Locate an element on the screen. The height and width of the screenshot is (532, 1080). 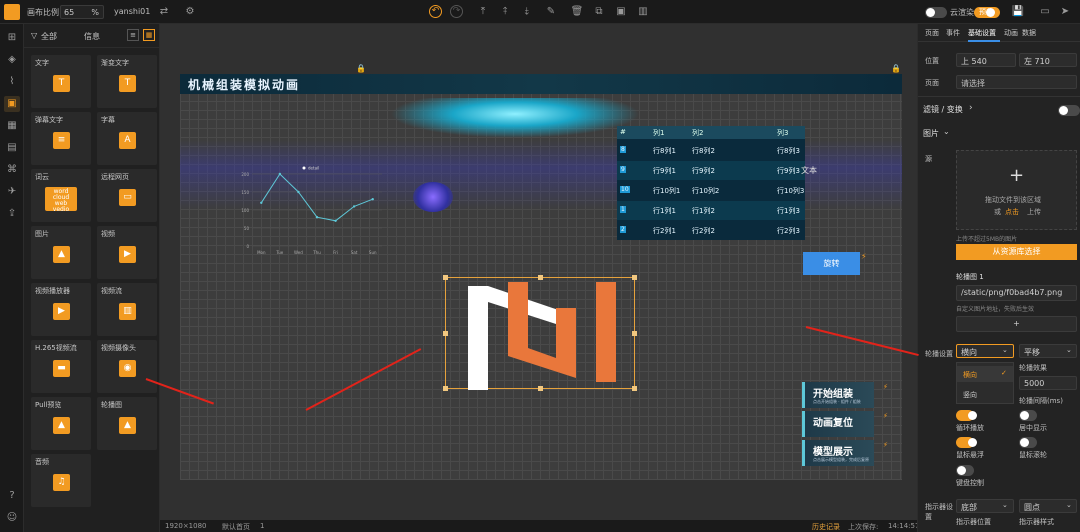
palette-tile: 远程网页 ▭ is located at coordinates (127, 195).